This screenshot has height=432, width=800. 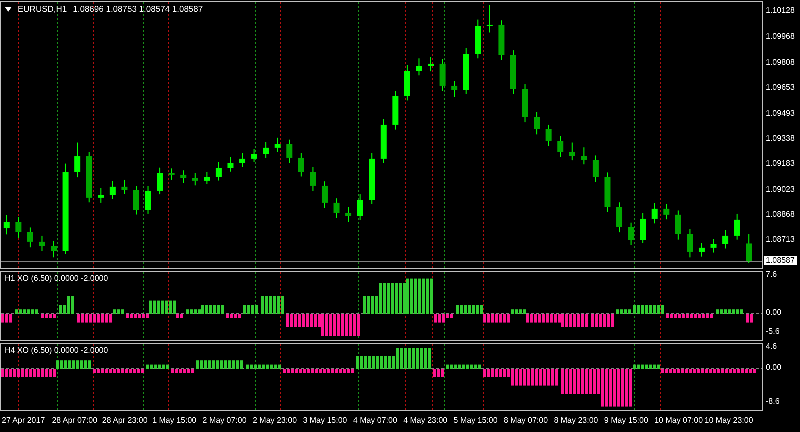 I want to click on time-label: 28 Apr 23:00, so click(x=125, y=420).